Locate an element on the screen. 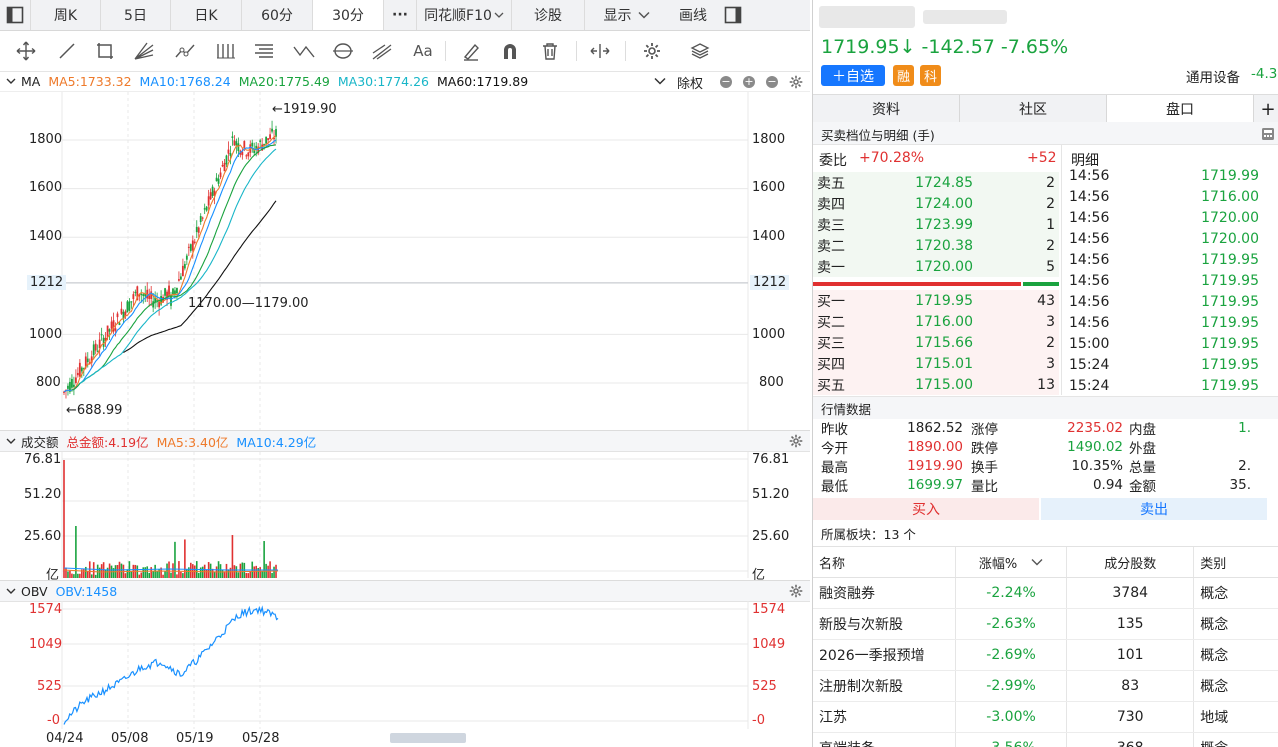  magnet-icon is located at coordinates (510, 51).